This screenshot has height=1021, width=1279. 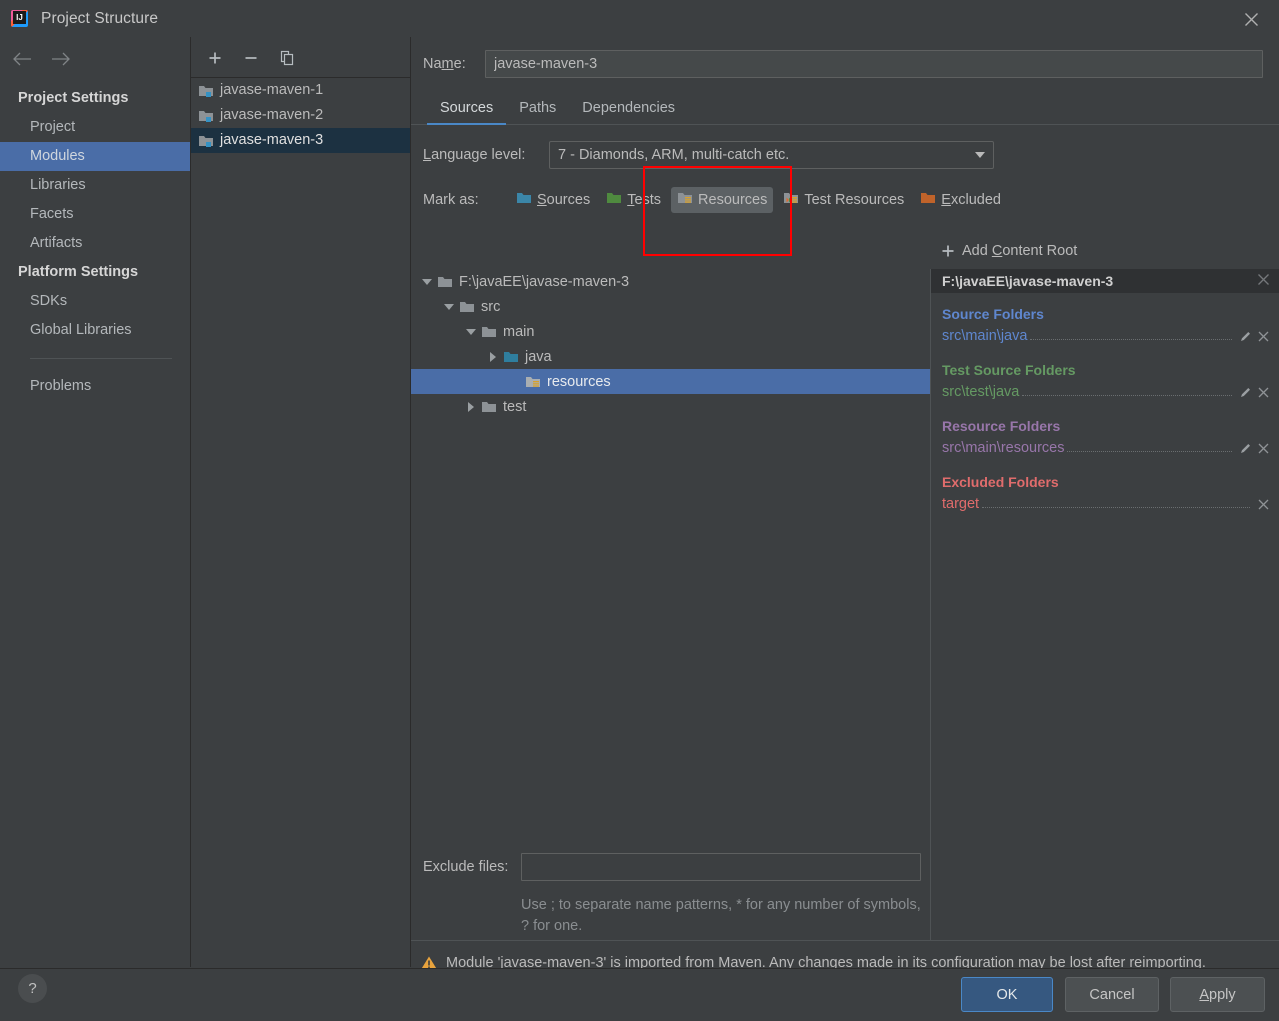 I want to click on tree-row-label: java, so click(x=538, y=356).